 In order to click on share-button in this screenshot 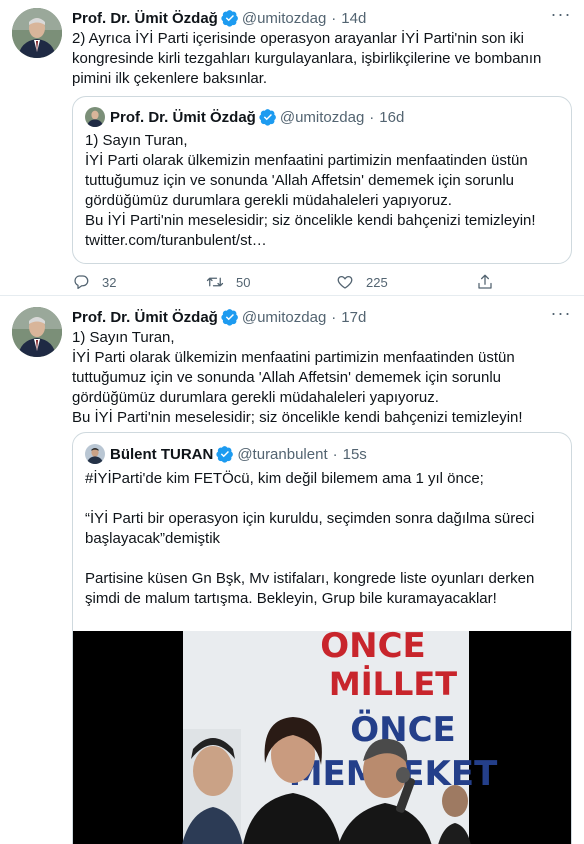, I will do `click(491, 282)`.